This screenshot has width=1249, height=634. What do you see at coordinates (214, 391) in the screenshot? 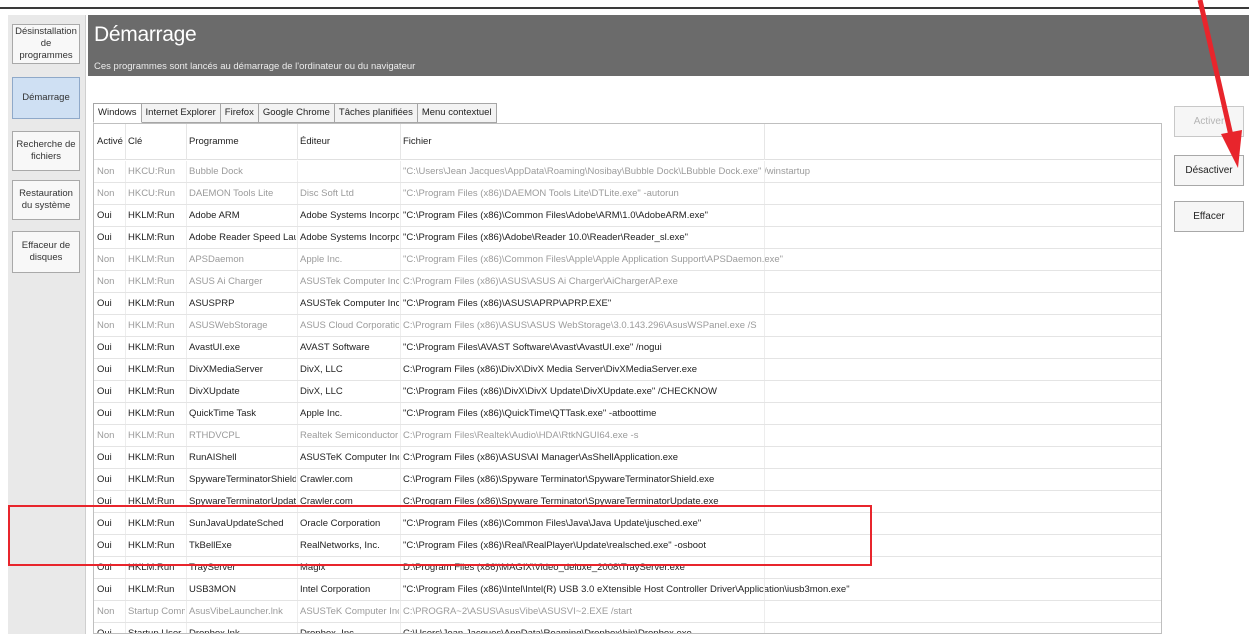
I see `cell-program: DivXUpdate` at bounding box center [214, 391].